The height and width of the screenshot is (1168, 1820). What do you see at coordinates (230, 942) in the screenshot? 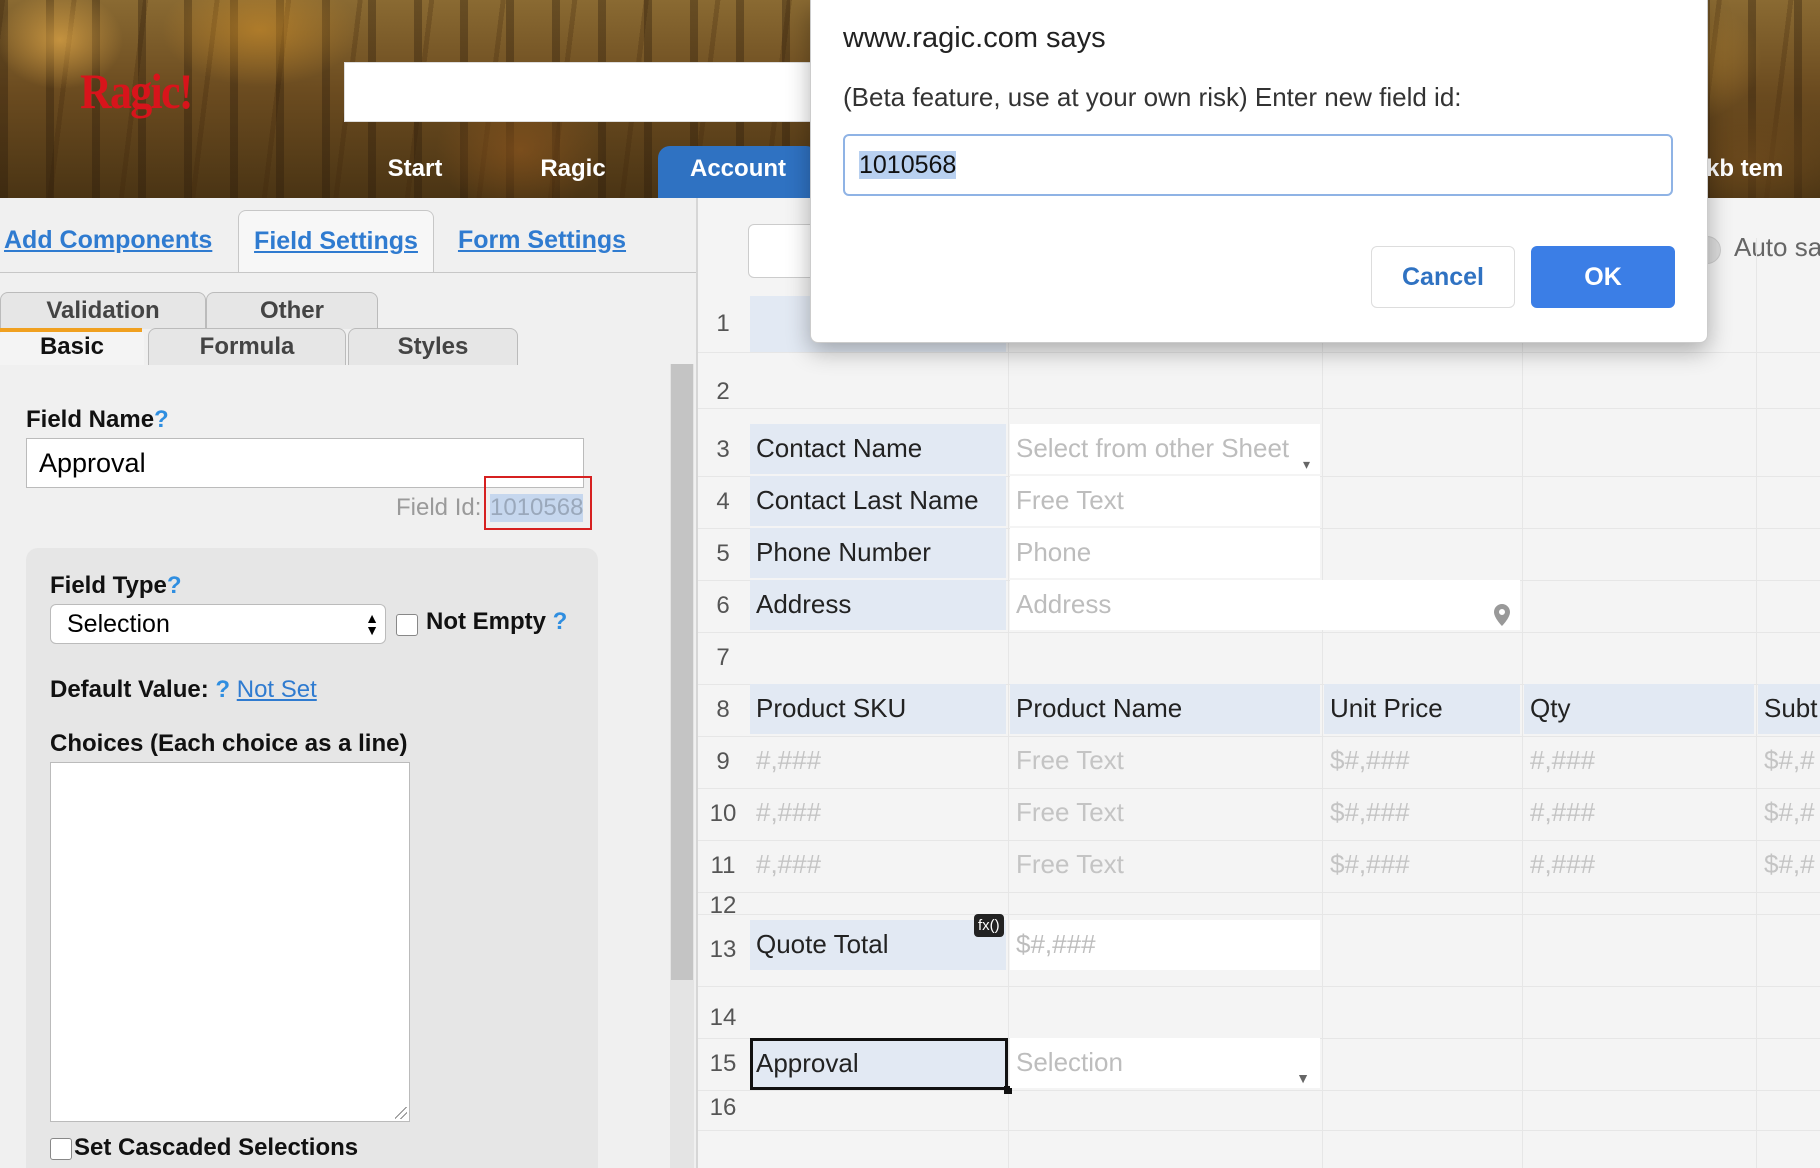
I see `choices-textarea` at bounding box center [230, 942].